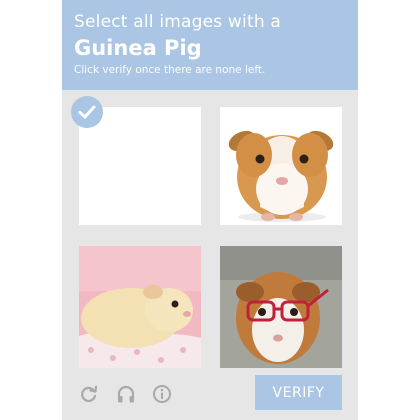 This screenshot has width=420, height=420. What do you see at coordinates (178, 22) in the screenshot?
I see `instruction-text: Select all images with a` at bounding box center [178, 22].